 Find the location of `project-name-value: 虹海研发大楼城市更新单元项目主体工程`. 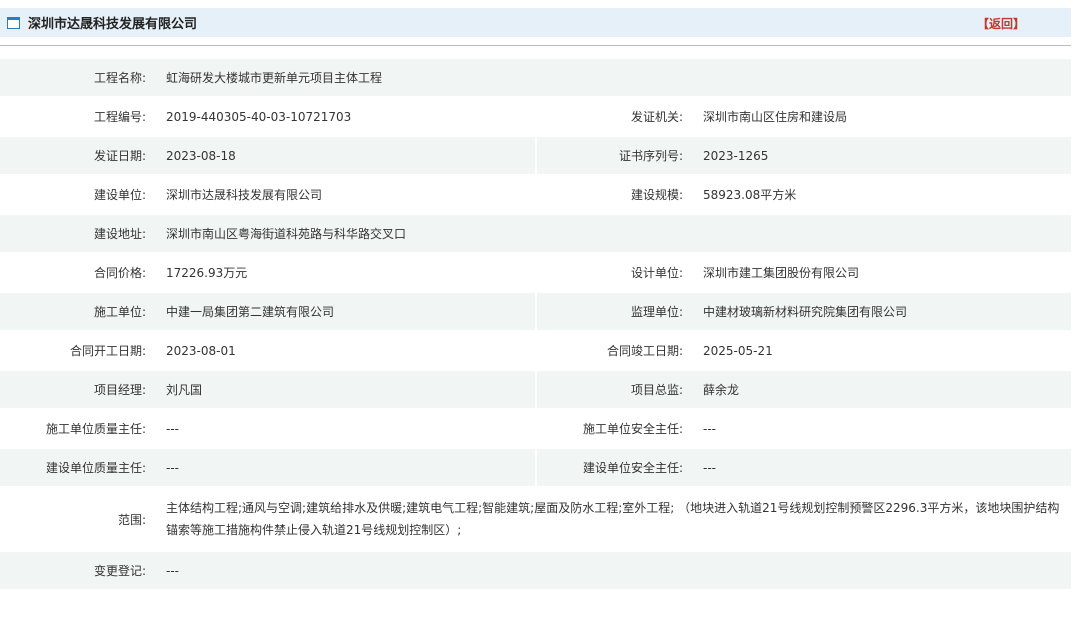

project-name-value: 虹海研发大楼城市更新单元项目主体工程 is located at coordinates (614, 77).